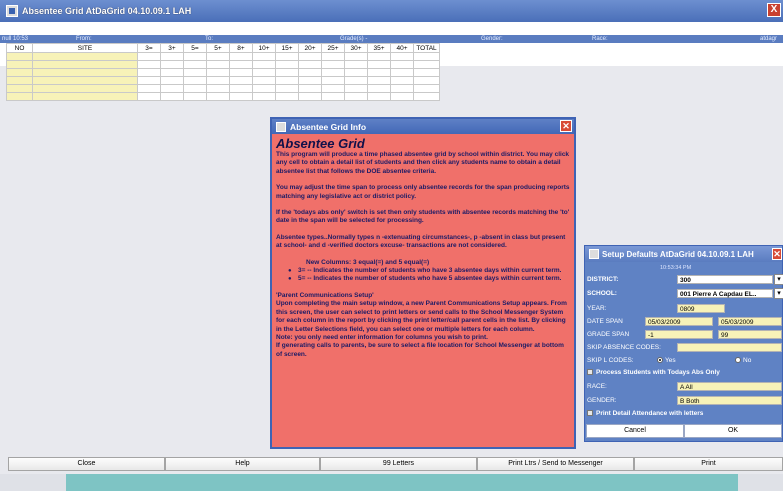  Describe the element at coordinates (683, 254) in the screenshot. I see `setup-dialog-titlebar: Setup Defaults AtDaGrid 04.10.09.1 LAH ✕` at that location.